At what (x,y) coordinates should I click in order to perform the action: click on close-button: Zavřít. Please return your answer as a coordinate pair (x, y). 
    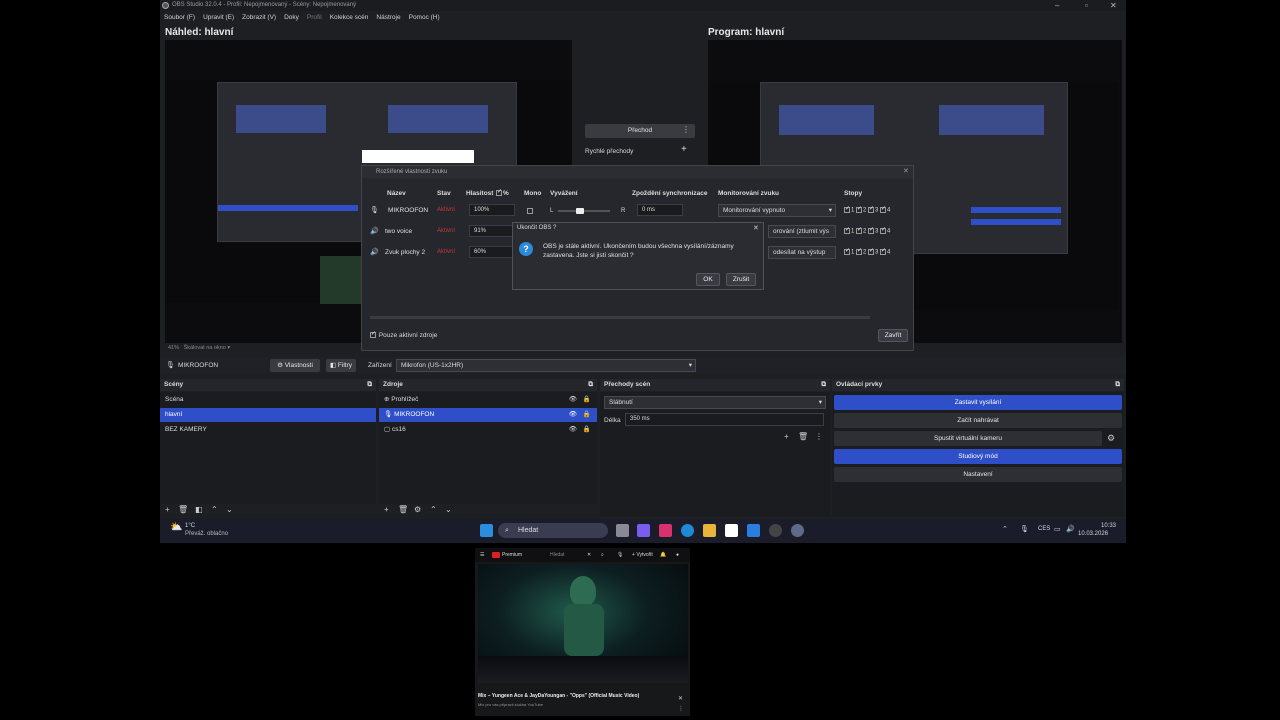
    Looking at the image, I should click on (893, 335).